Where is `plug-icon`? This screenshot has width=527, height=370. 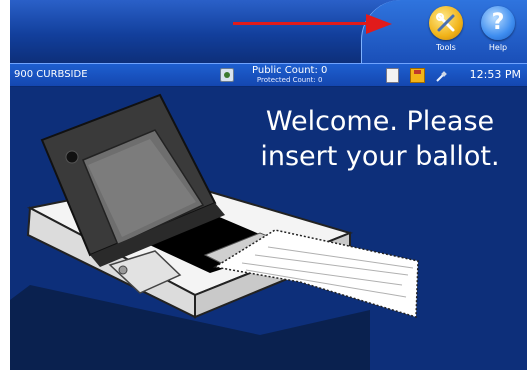 plug-icon is located at coordinates (441, 75).